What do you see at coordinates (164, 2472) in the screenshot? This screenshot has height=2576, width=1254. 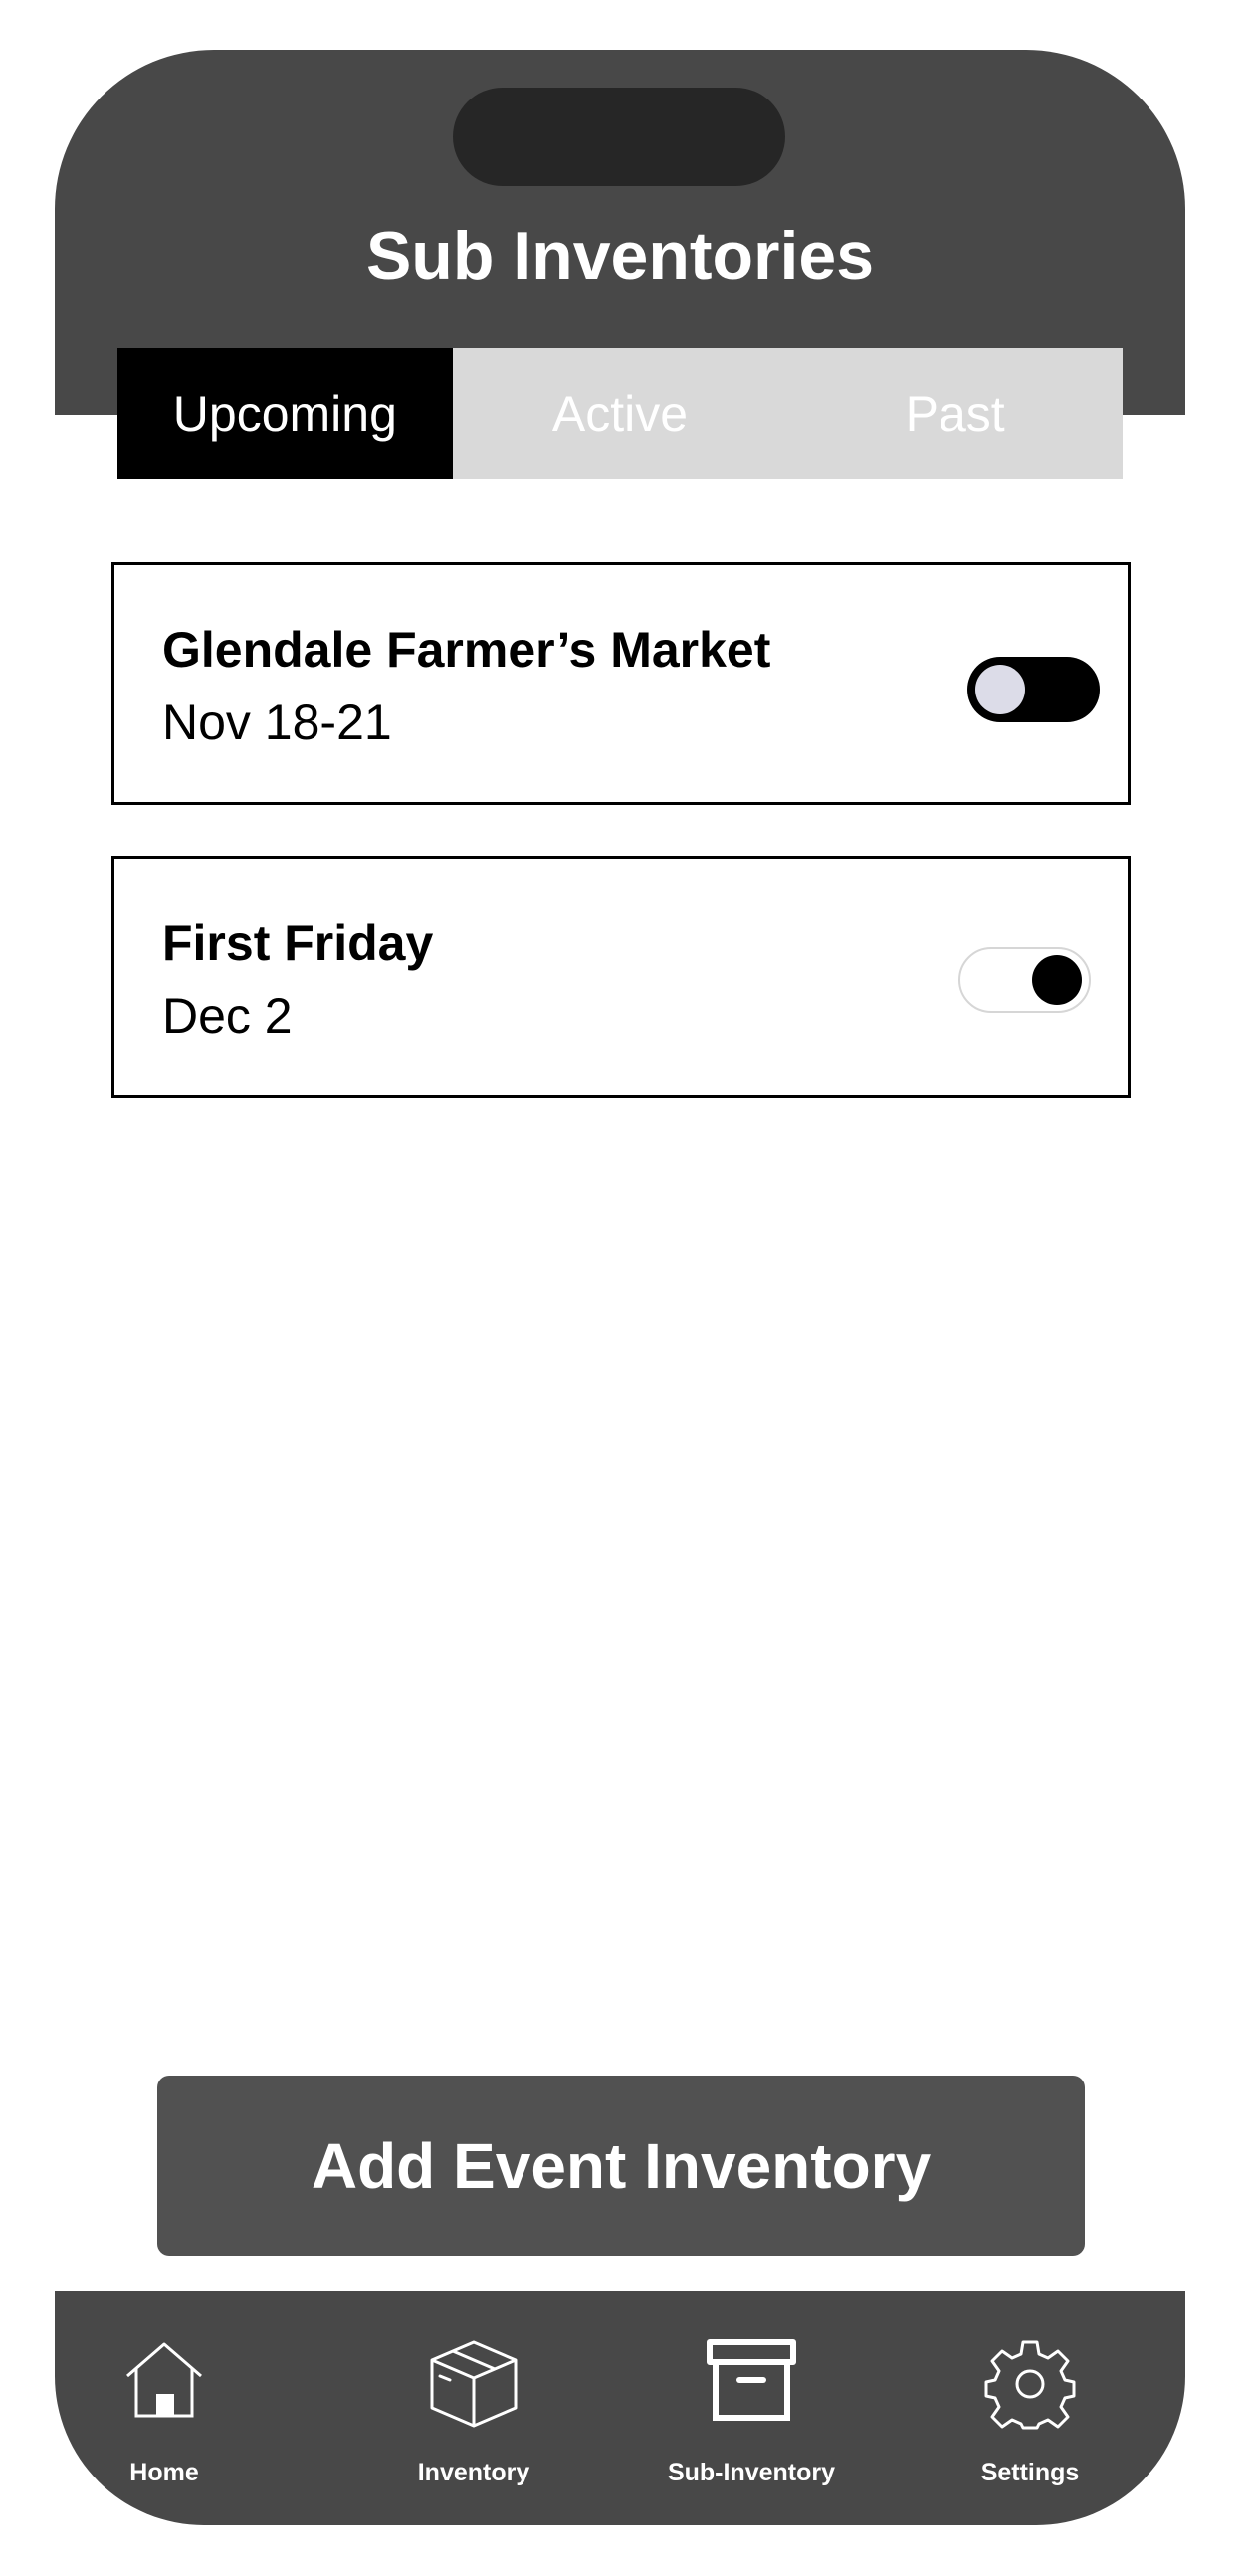 I see `nav-label: Home` at bounding box center [164, 2472].